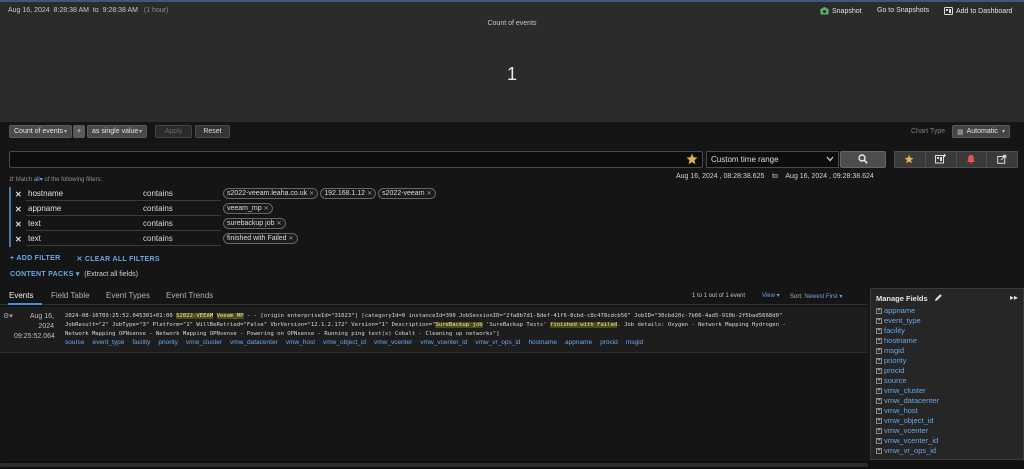 The height and width of the screenshot is (469, 1024). Describe the element at coordinates (344, 342) in the screenshot. I see `event-field-link: vmw_object_id` at that location.